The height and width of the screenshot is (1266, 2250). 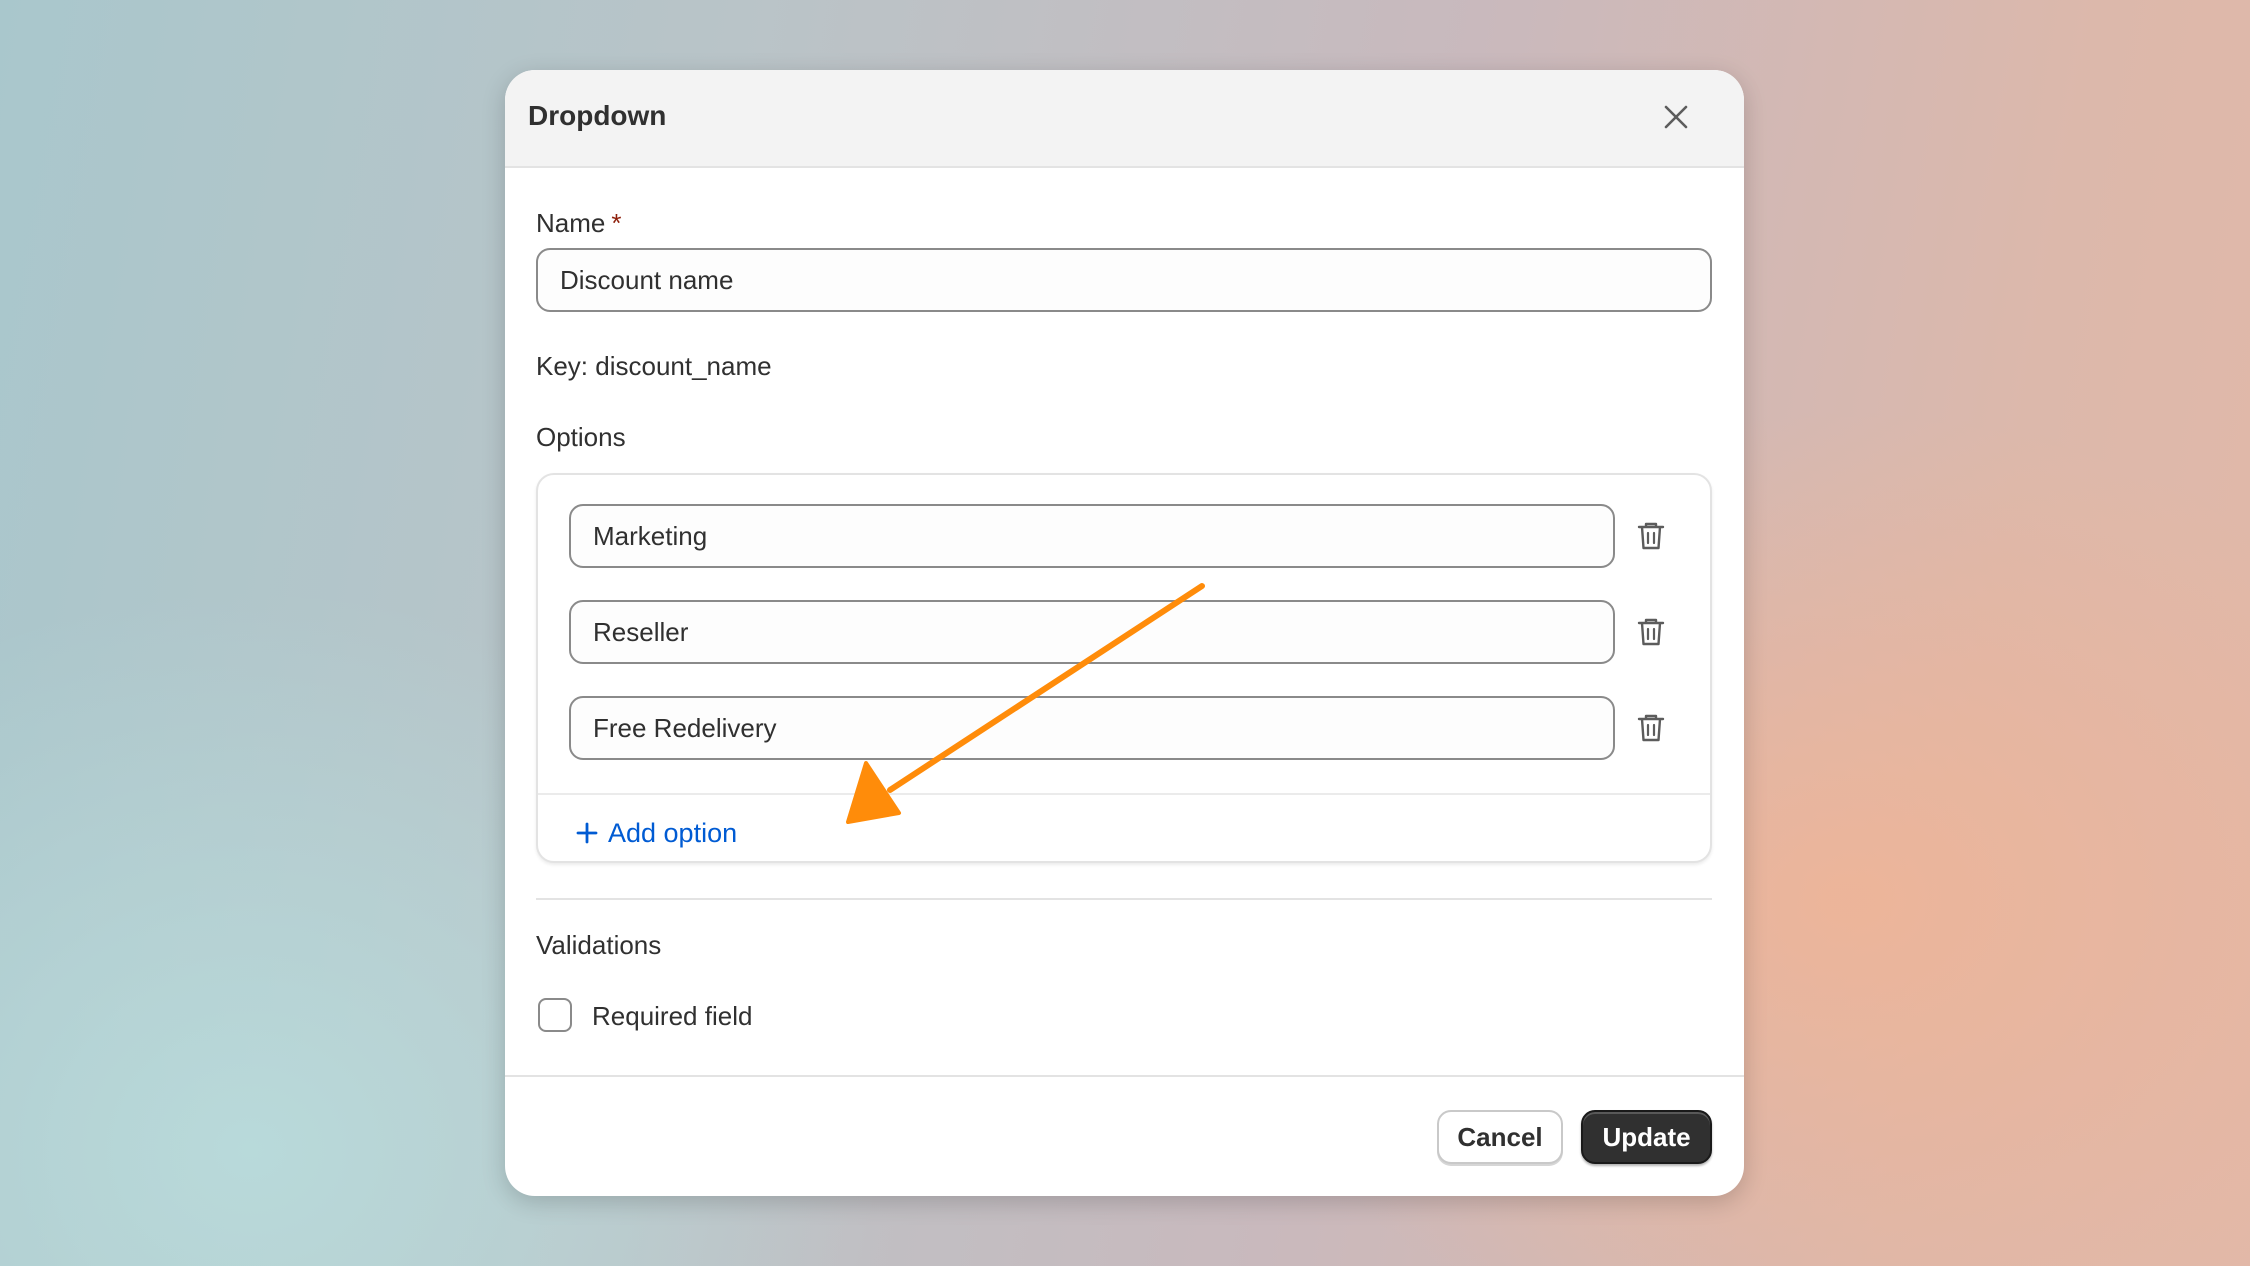 I want to click on add-option-button: Add option, so click(x=656, y=833).